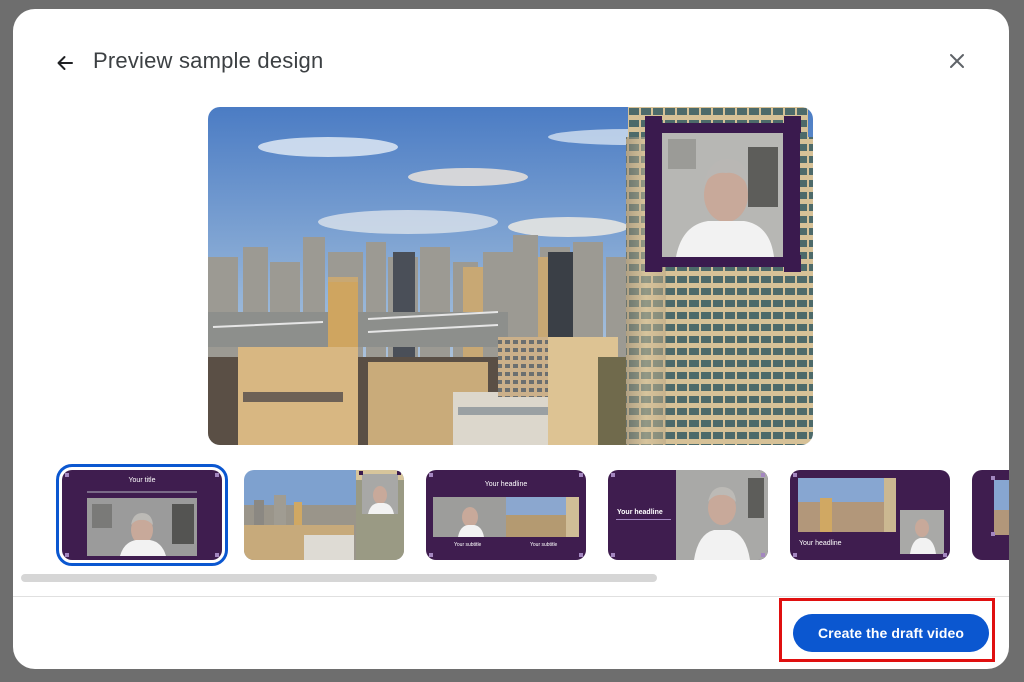  Describe the element at coordinates (511, 596) in the screenshot. I see `footer-divider` at that location.